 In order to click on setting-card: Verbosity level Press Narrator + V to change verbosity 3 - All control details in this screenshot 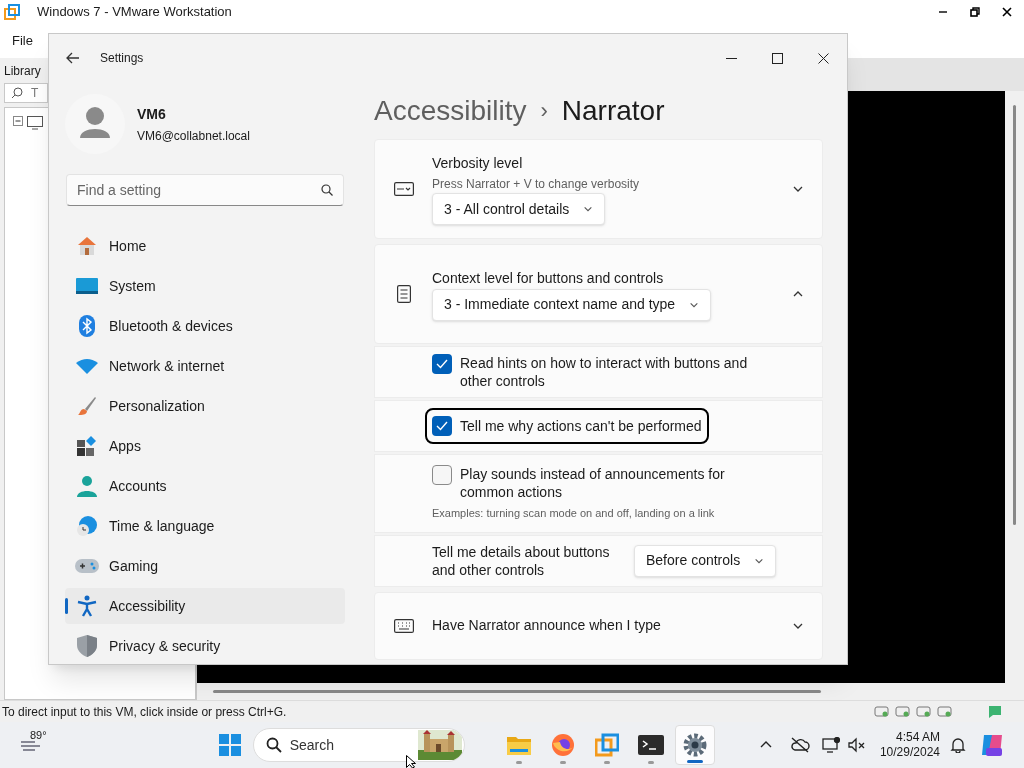, I will do `click(598, 189)`.